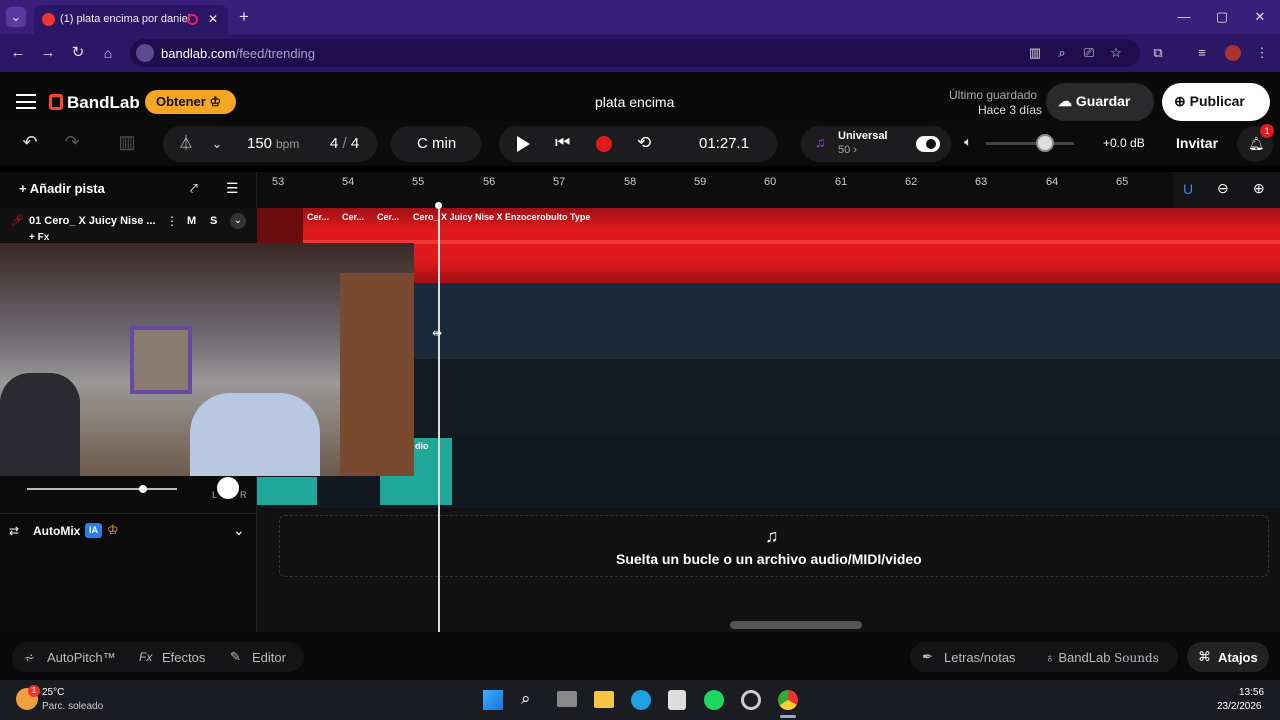  Describe the element at coordinates (1262, 53) in the screenshot. I see `browser-menu-icon: ⋮` at that location.